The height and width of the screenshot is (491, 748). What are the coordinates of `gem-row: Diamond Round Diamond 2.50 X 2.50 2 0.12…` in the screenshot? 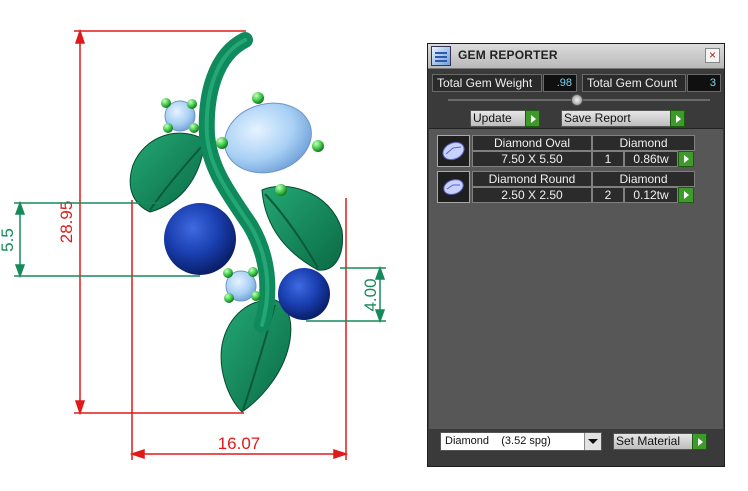 It's located at (566, 187).